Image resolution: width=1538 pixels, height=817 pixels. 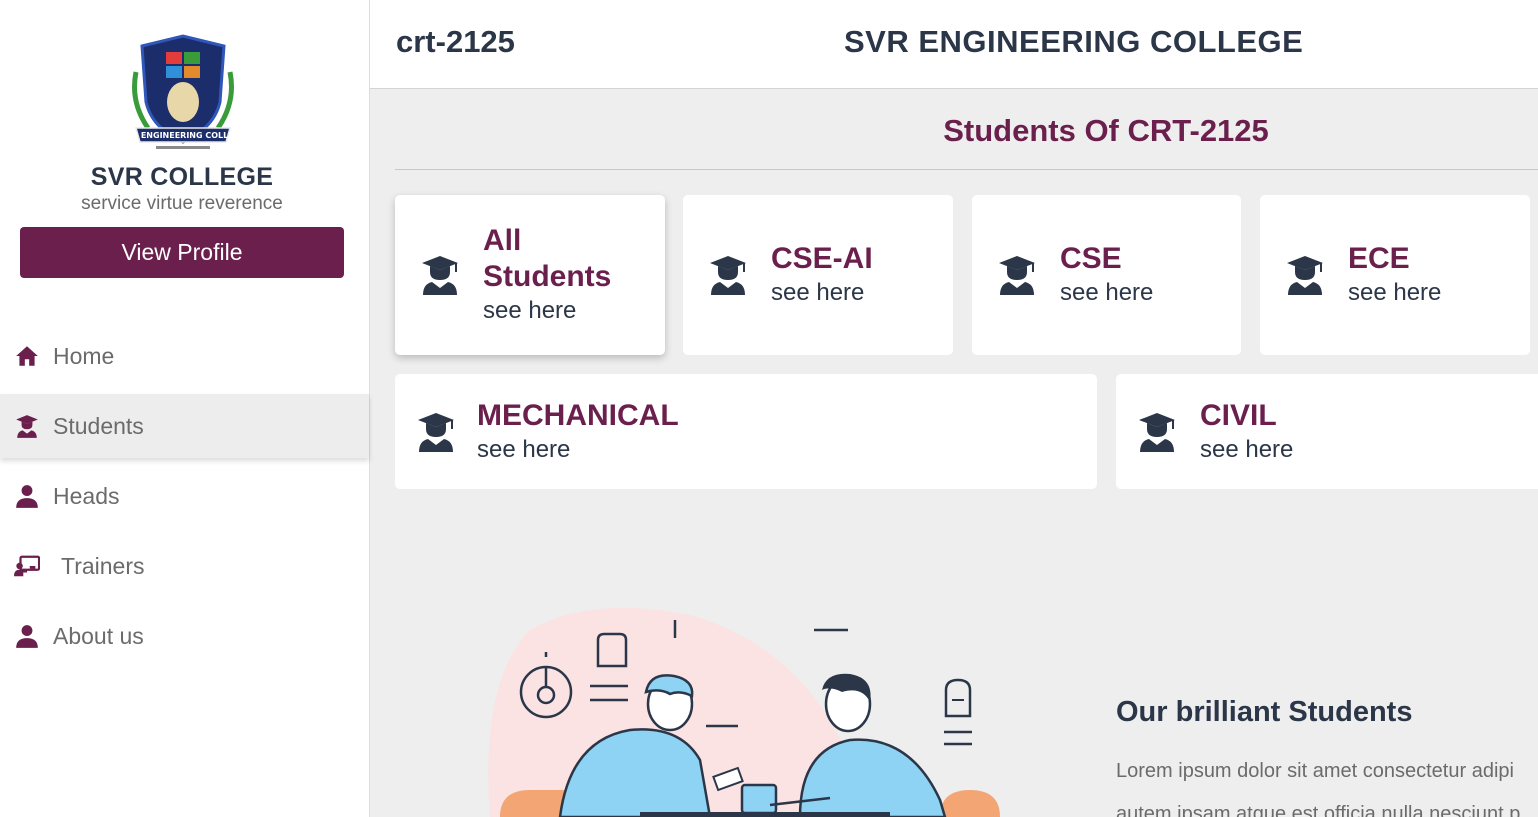 I want to click on logo-banner-text: VB ENGINEERING COLLEG, so click(x=183, y=135).